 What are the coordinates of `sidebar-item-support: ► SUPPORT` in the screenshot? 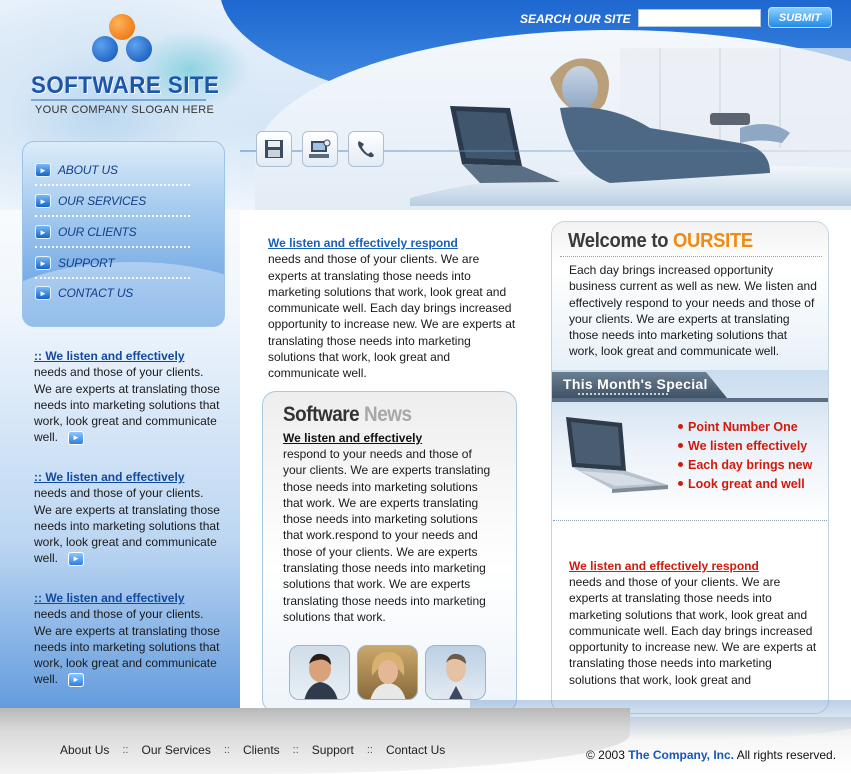 It's located at (105, 263).